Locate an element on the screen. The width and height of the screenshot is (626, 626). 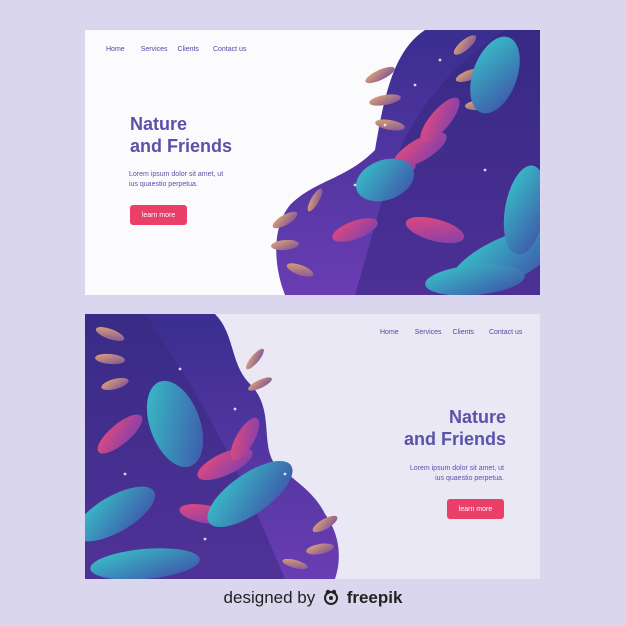
freepik-logo-icon is located at coordinates (331, 599).